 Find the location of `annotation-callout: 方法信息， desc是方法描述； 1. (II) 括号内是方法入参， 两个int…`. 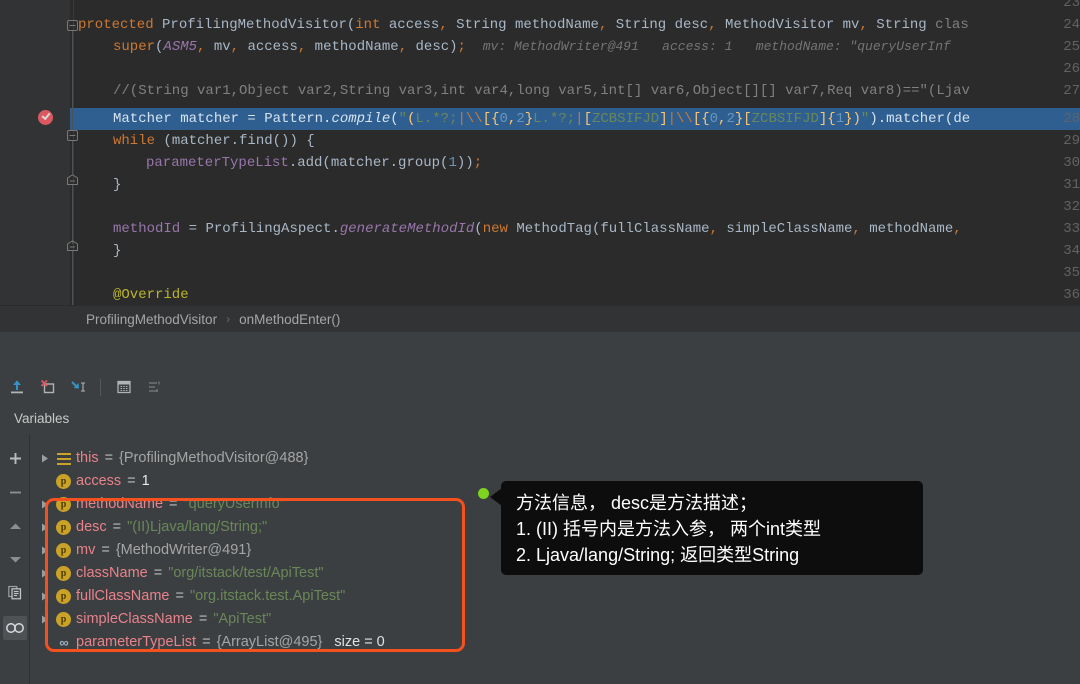

annotation-callout: 方法信息， desc是方法描述； 1. (II) 括号内是方法入参， 两个int… is located at coordinates (712, 528).